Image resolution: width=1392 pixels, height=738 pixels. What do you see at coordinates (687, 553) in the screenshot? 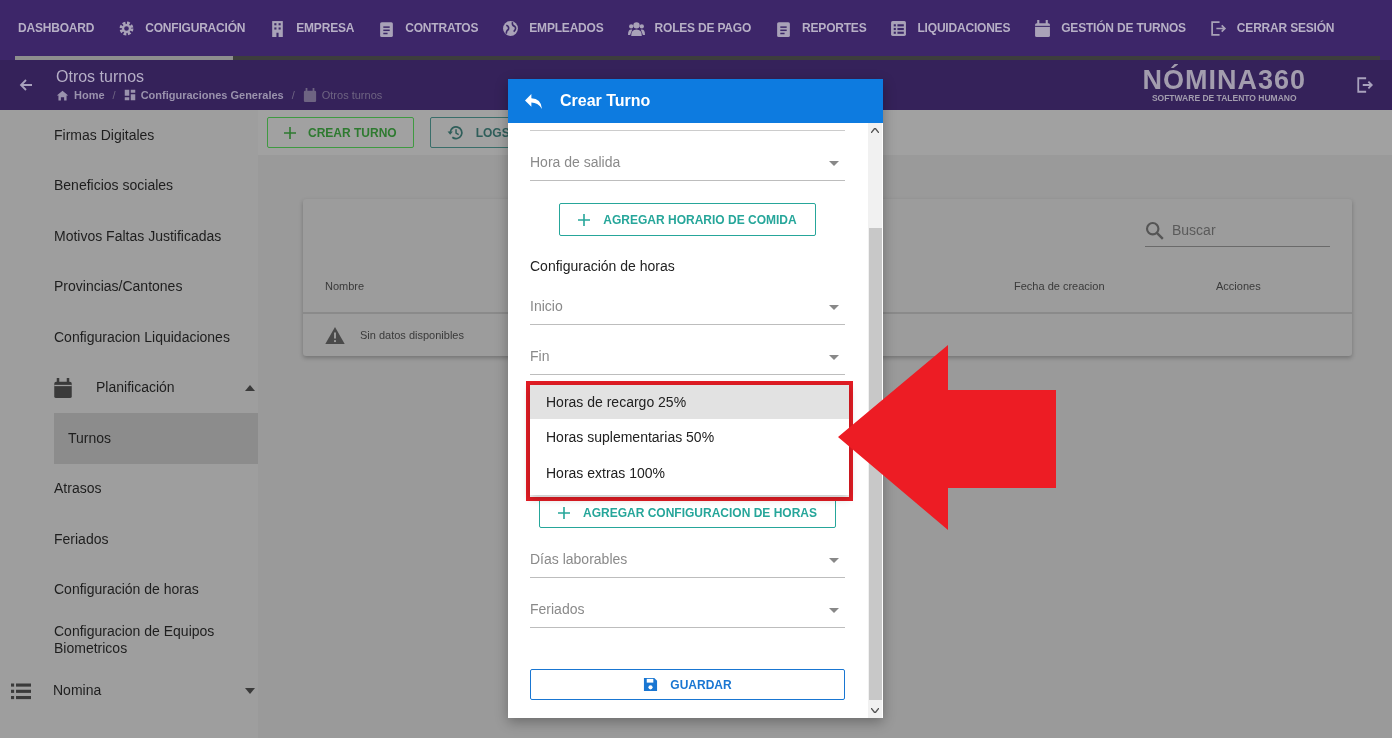
I see `select-field: Días laborables` at bounding box center [687, 553].